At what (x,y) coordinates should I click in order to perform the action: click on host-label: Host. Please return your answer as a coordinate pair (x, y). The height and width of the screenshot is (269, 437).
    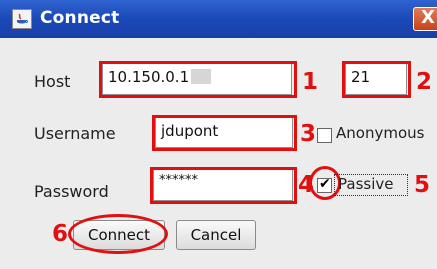
    Looking at the image, I should click on (52, 81).